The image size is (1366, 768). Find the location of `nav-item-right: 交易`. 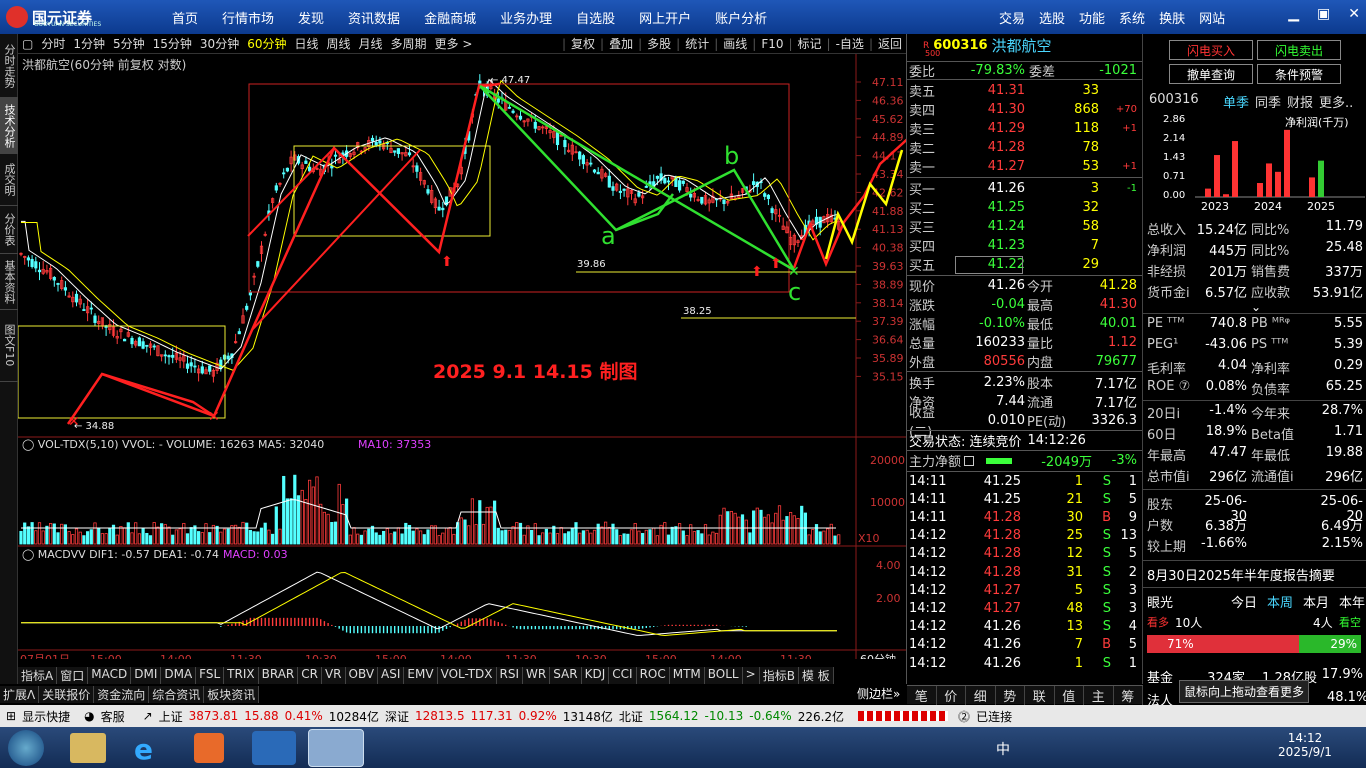

nav-item-right: 交易 is located at coordinates (1012, 17).